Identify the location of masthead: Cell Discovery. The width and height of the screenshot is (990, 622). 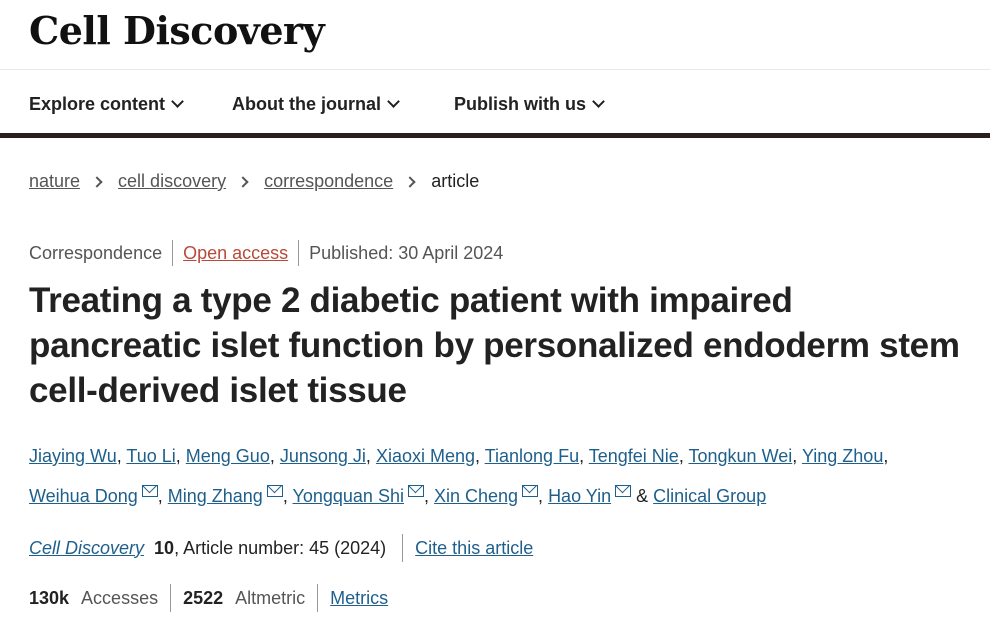
(495, 35).